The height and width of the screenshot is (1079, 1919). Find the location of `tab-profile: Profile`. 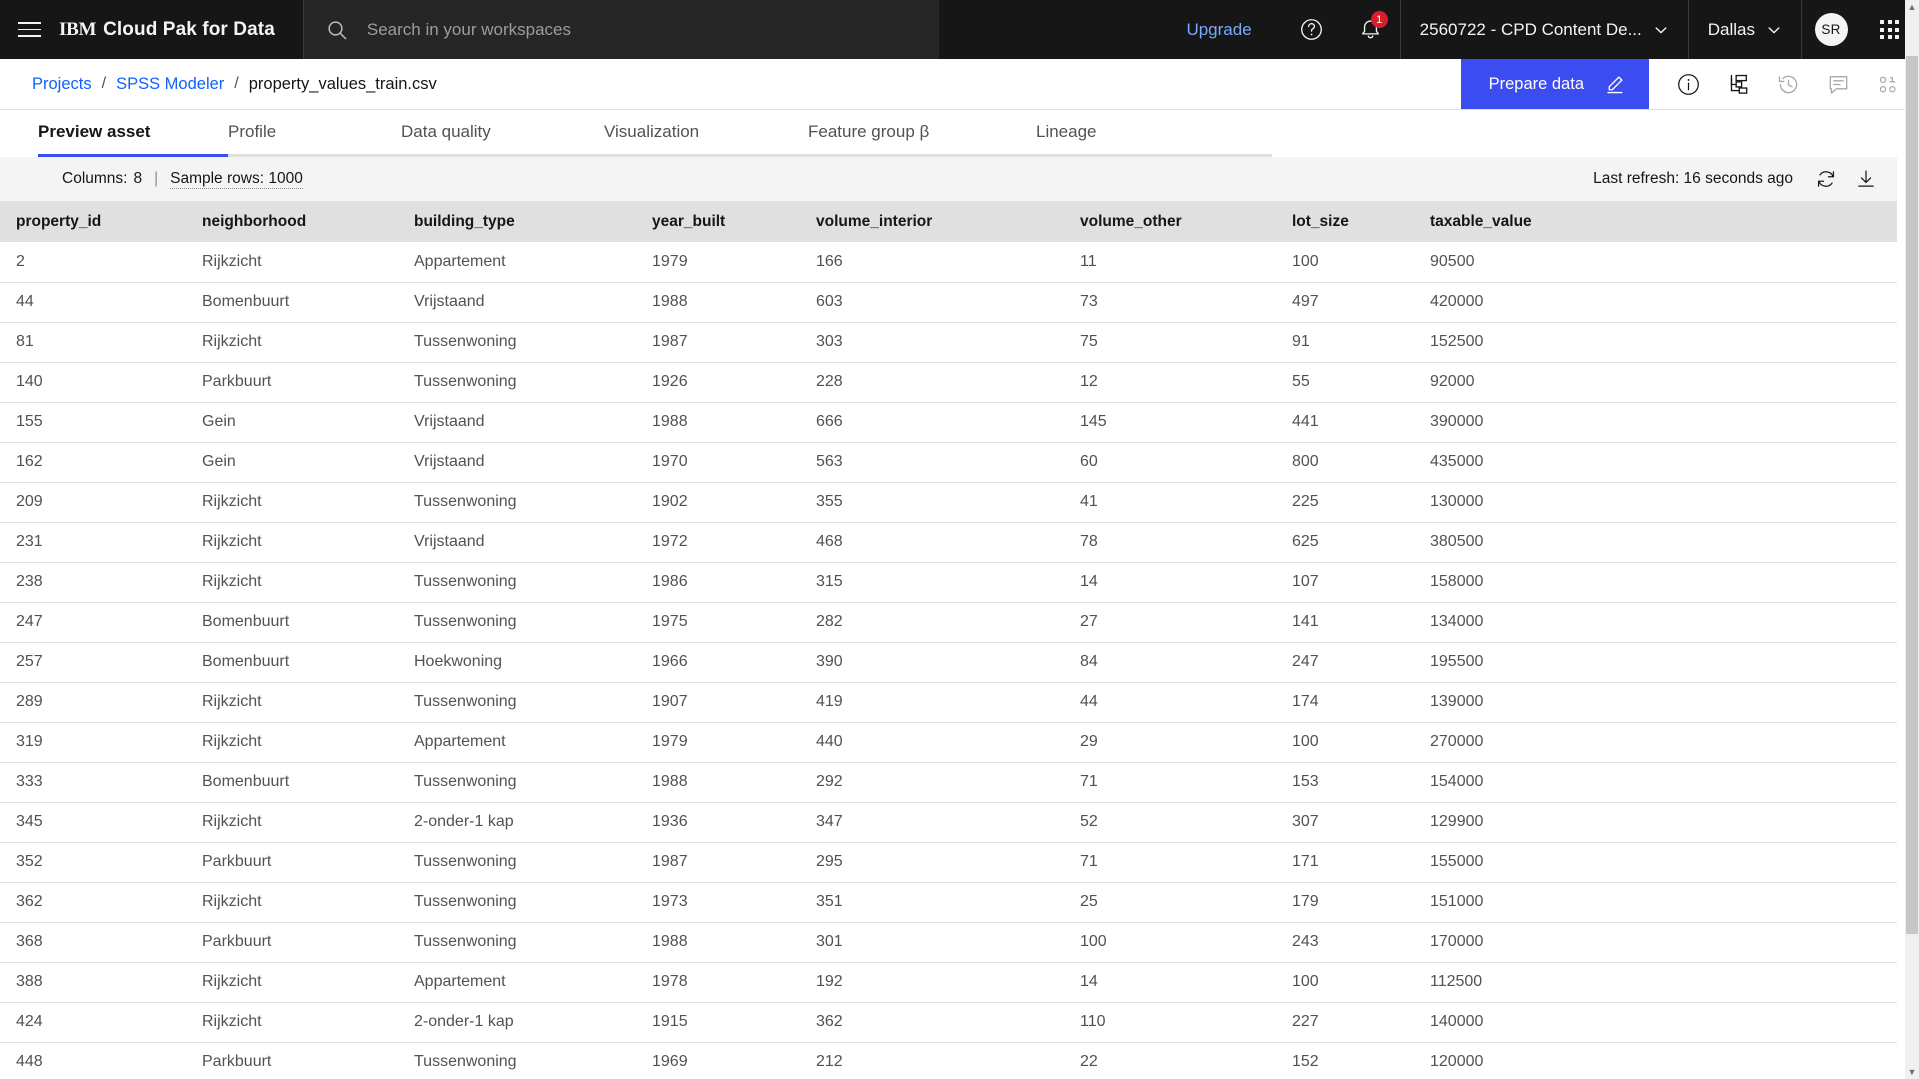

tab-profile: Profile is located at coordinates (314, 133).